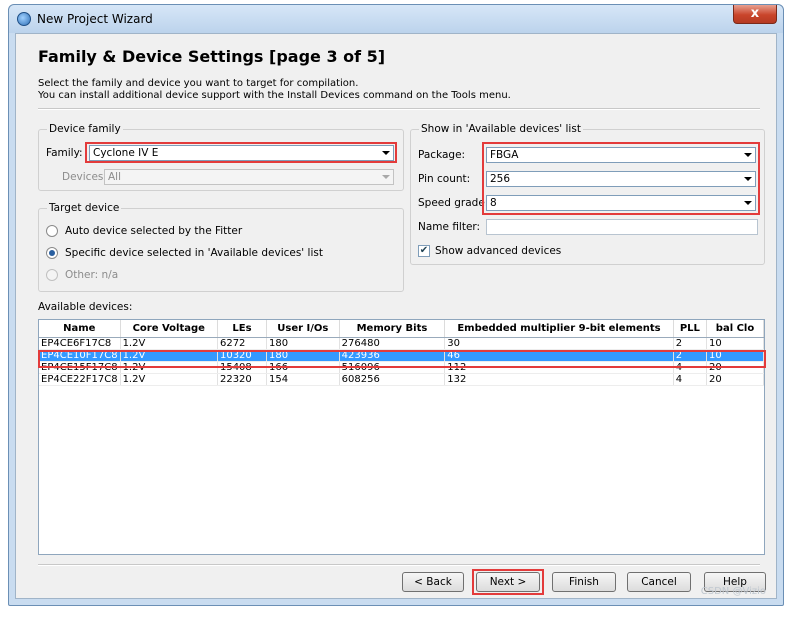 The image size is (794, 617). What do you see at coordinates (755, 14) in the screenshot?
I see `close-button: x` at bounding box center [755, 14].